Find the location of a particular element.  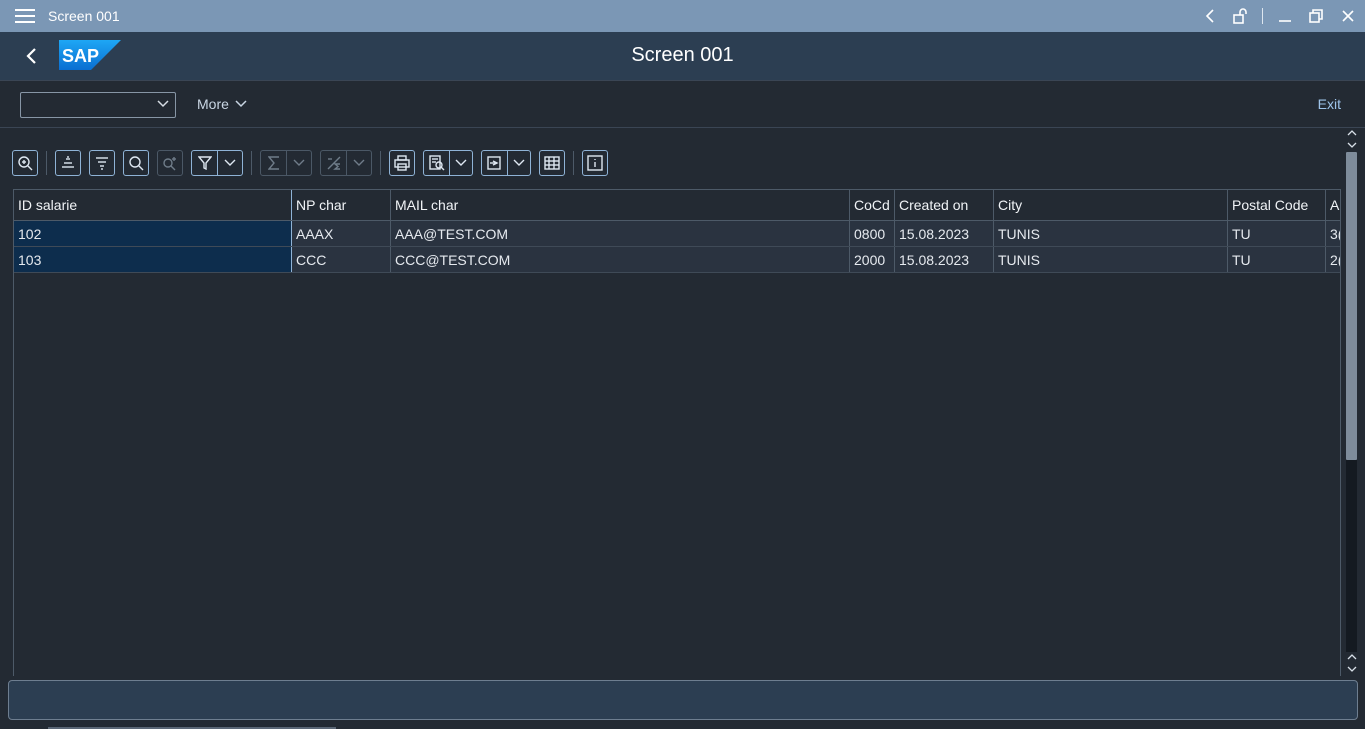

column-header-np-char: NP char is located at coordinates (341, 205).